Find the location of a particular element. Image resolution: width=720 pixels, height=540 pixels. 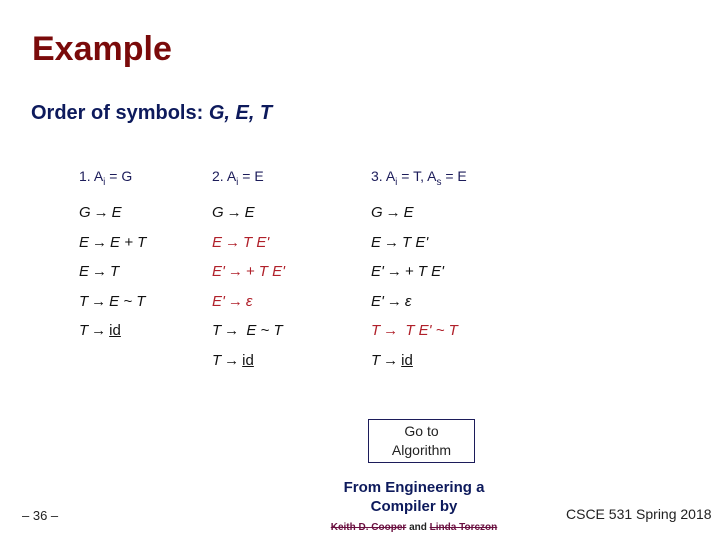

subtitle-symbols: G, E, T is located at coordinates (240, 113).